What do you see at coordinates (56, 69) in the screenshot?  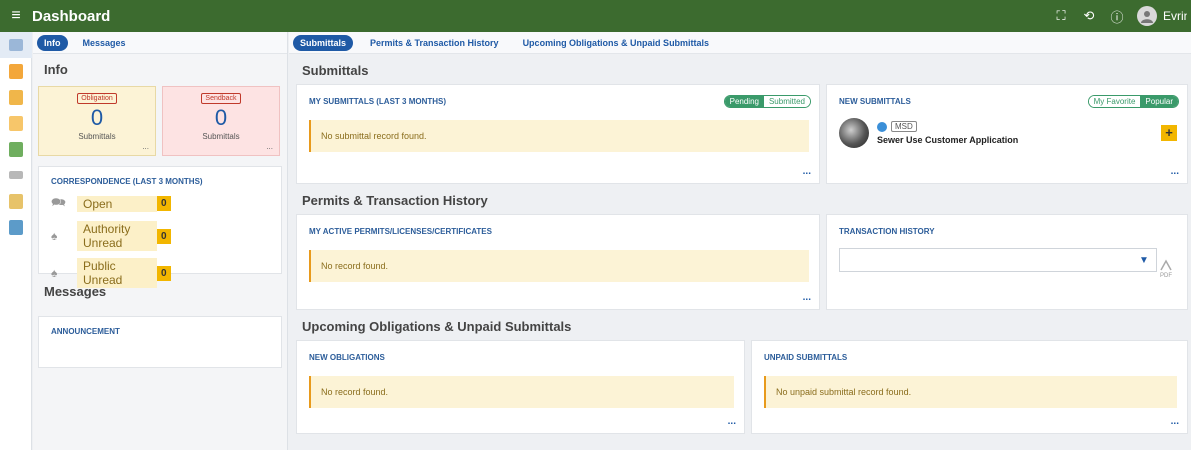 I see `info-heading: Info` at bounding box center [56, 69].